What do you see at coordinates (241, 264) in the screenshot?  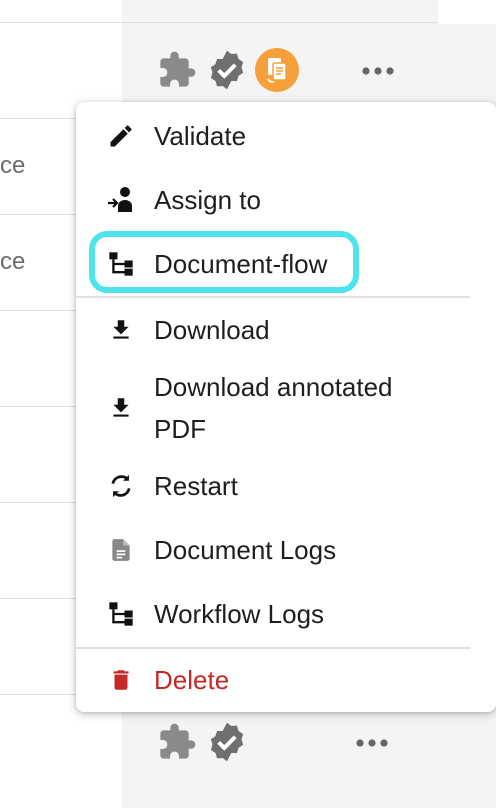 I see `menu-item-label: Document-flow` at bounding box center [241, 264].